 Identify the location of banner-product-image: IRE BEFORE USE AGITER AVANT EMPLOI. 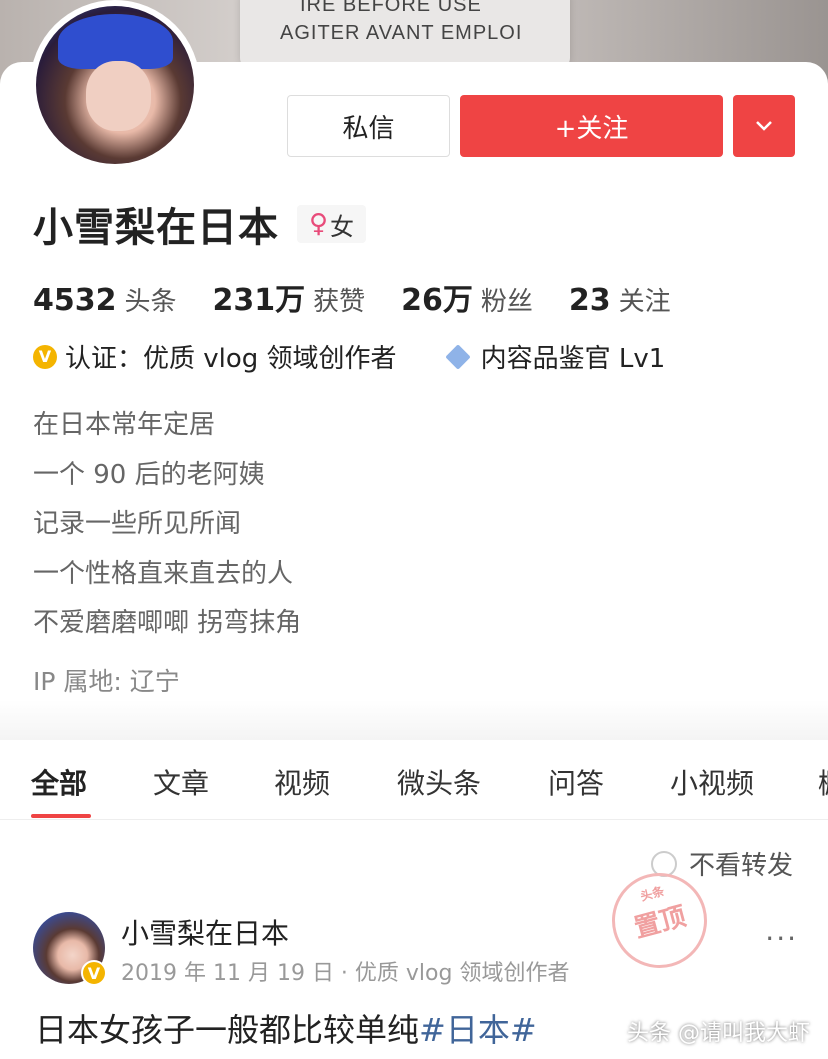
(405, 34).